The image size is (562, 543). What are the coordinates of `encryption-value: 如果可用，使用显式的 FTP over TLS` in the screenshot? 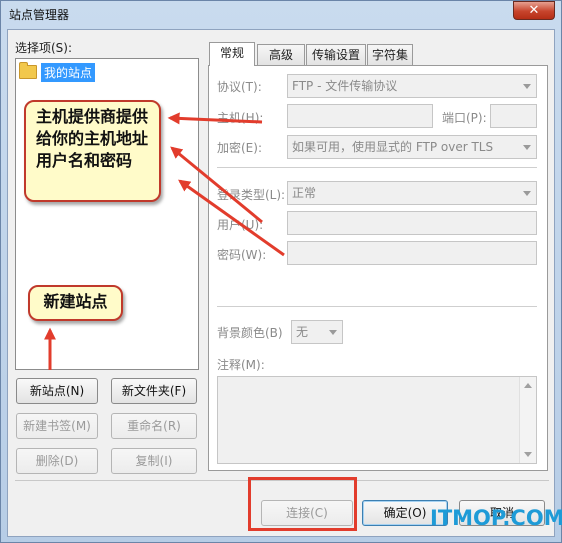 It's located at (393, 147).